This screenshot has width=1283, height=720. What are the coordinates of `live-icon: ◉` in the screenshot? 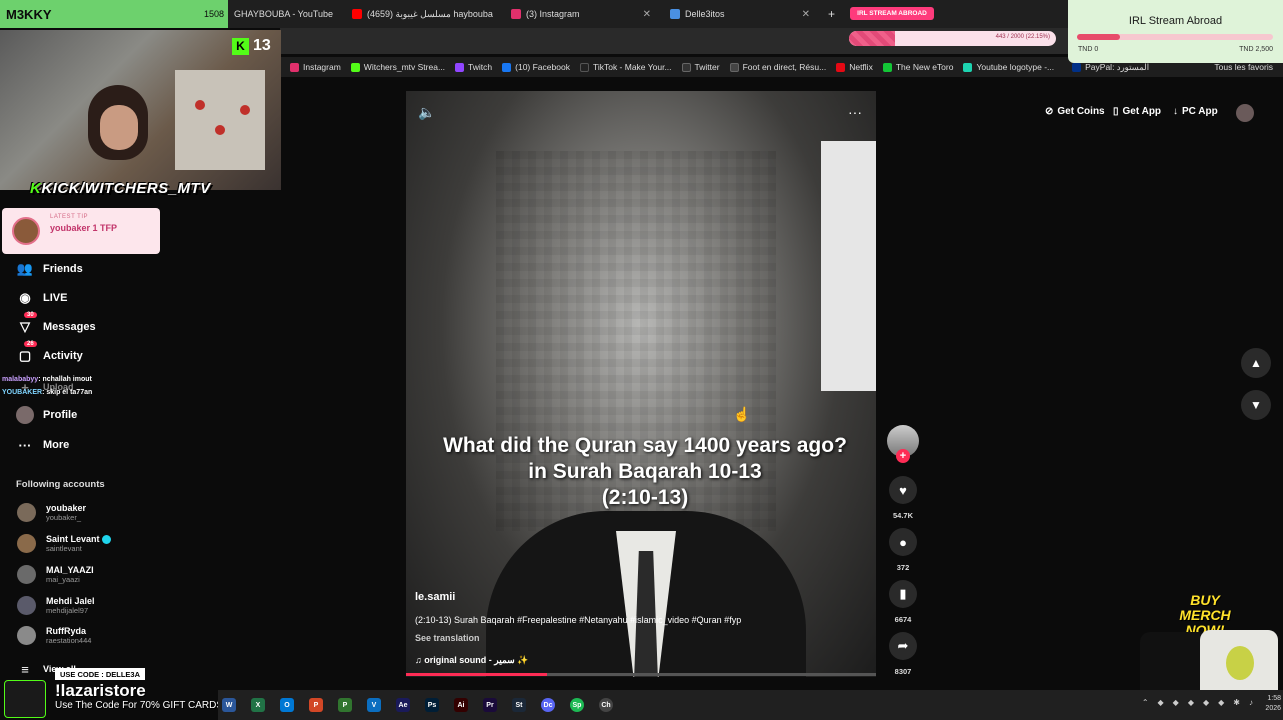 It's located at (25, 297).